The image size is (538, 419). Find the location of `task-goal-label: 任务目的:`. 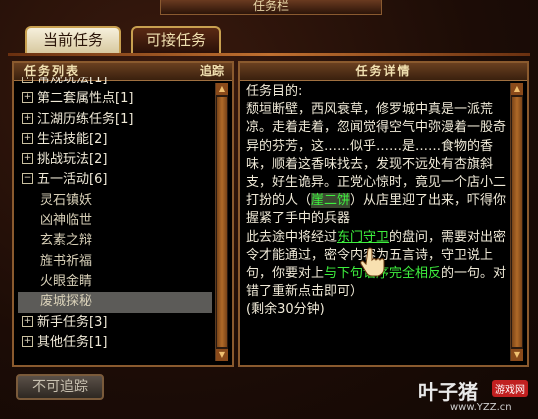

task-goal-label: 任务目的: is located at coordinates (274, 91).